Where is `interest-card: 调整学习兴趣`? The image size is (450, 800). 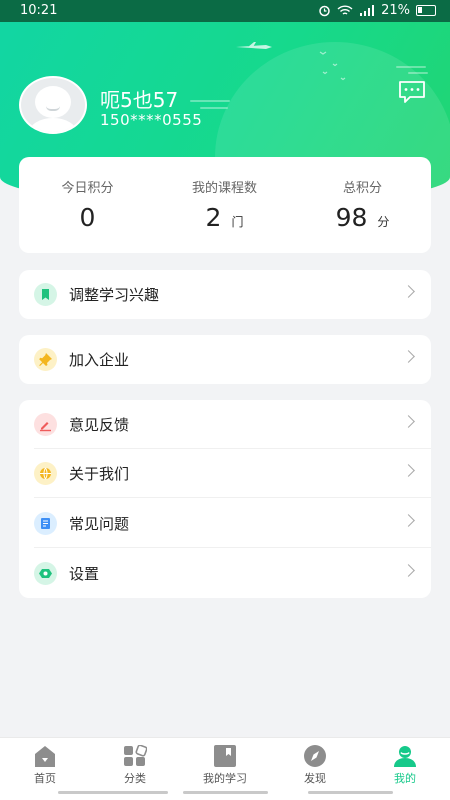
interest-card: 调整学习兴趣 is located at coordinates (225, 294).